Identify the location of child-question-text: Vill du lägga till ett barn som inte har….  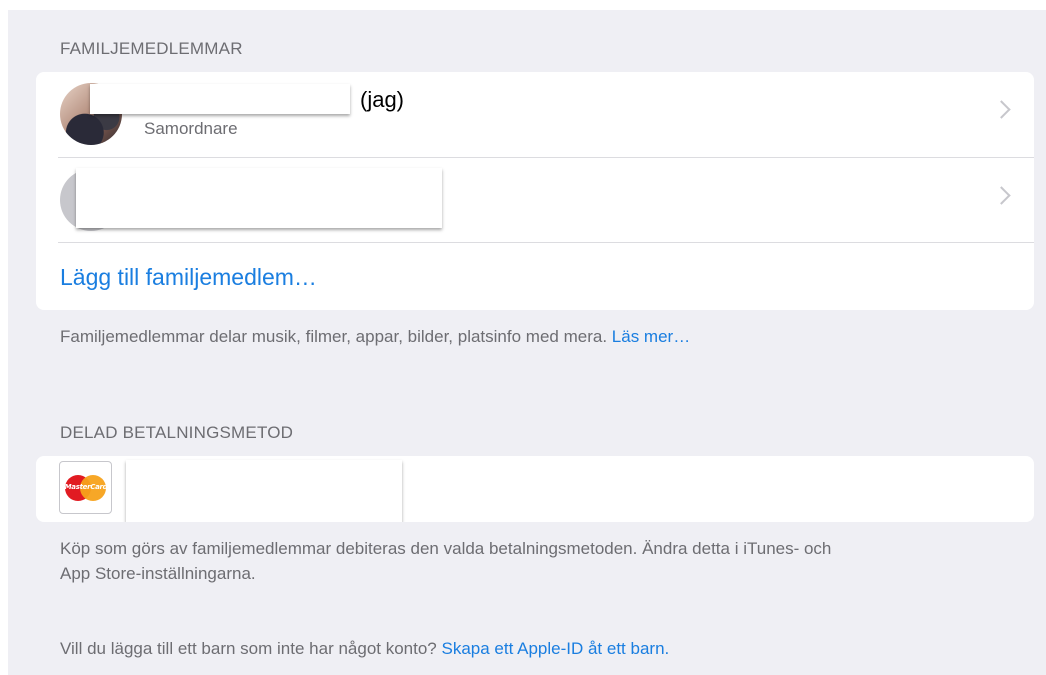
(248, 648).